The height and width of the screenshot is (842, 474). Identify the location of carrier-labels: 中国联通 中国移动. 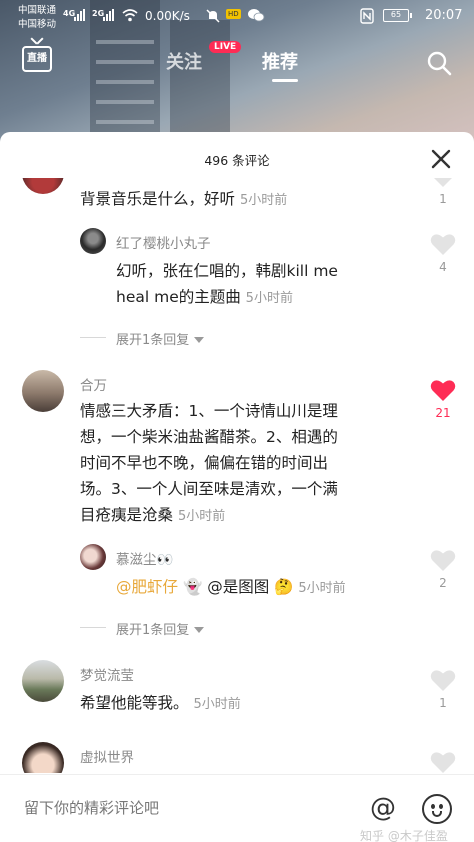
(37, 18).